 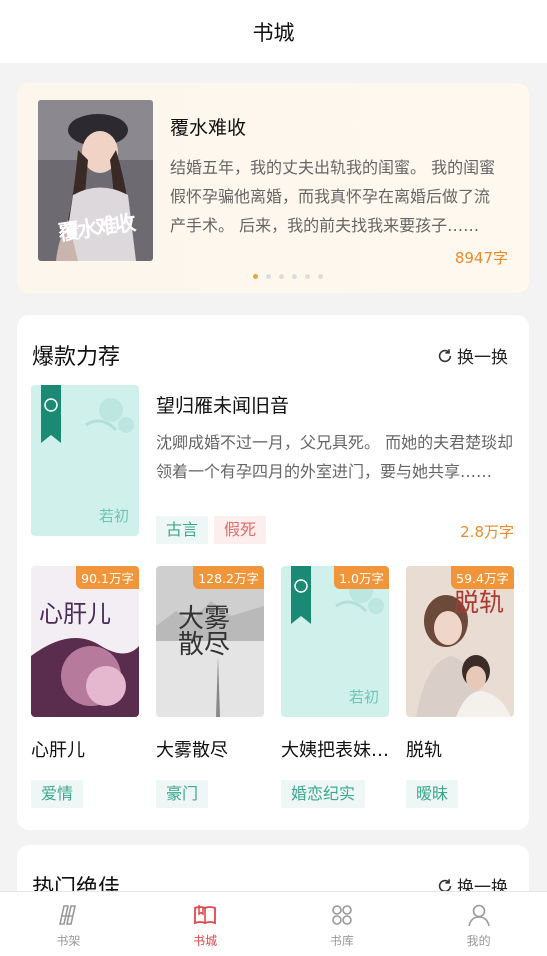 What do you see at coordinates (204, 632) in the screenshot?
I see `book-cover-title: 大雾散尽` at bounding box center [204, 632].